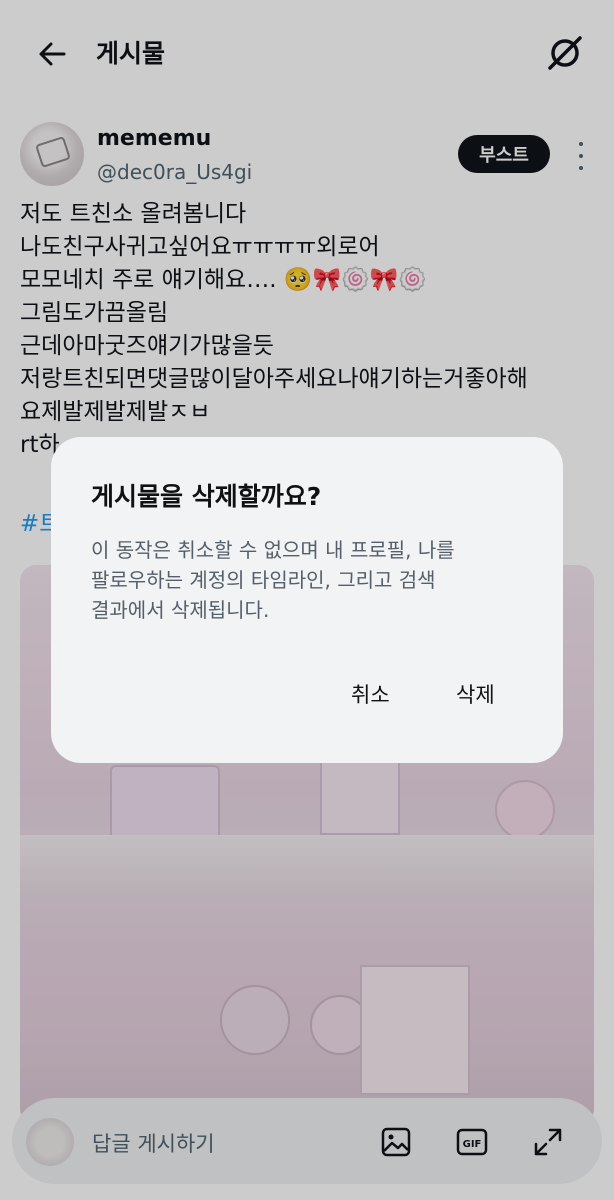 The height and width of the screenshot is (1200, 614). I want to click on dialog-message-line: 팔로우하는 계정의 타임라인, 그리고 검색, so click(263, 580).